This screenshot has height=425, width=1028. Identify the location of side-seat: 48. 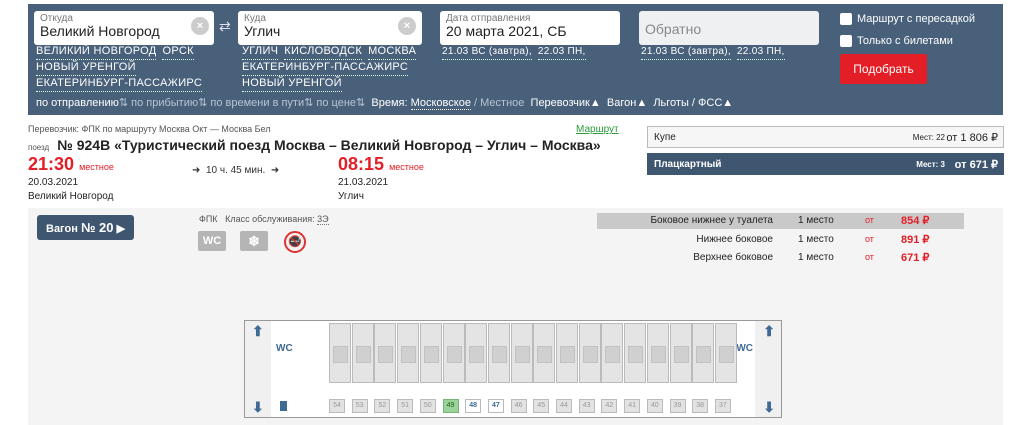
(473, 406).